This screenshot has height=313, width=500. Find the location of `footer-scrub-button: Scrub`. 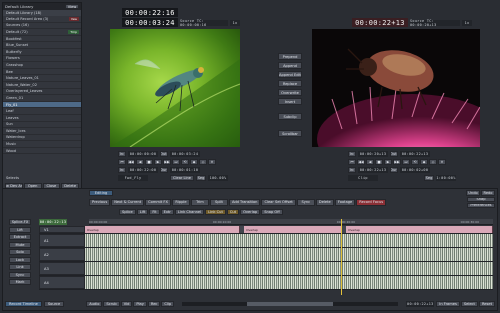

footer-scrub-button: Scrub is located at coordinates (111, 304).